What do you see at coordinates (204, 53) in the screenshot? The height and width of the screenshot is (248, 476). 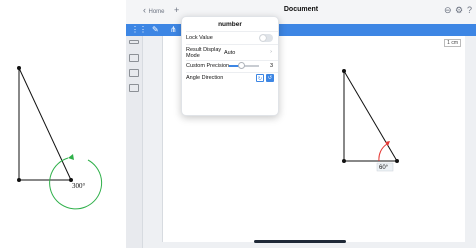 I see `result-display-mode-label: Result Display Mode` at bounding box center [204, 53].